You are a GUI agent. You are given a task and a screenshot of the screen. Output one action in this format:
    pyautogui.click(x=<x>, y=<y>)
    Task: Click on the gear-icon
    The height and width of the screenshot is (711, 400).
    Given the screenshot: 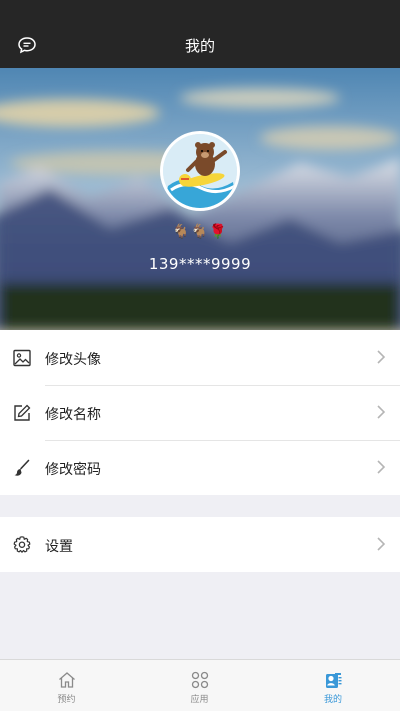 What is the action you would take?
    pyautogui.click(x=22, y=544)
    